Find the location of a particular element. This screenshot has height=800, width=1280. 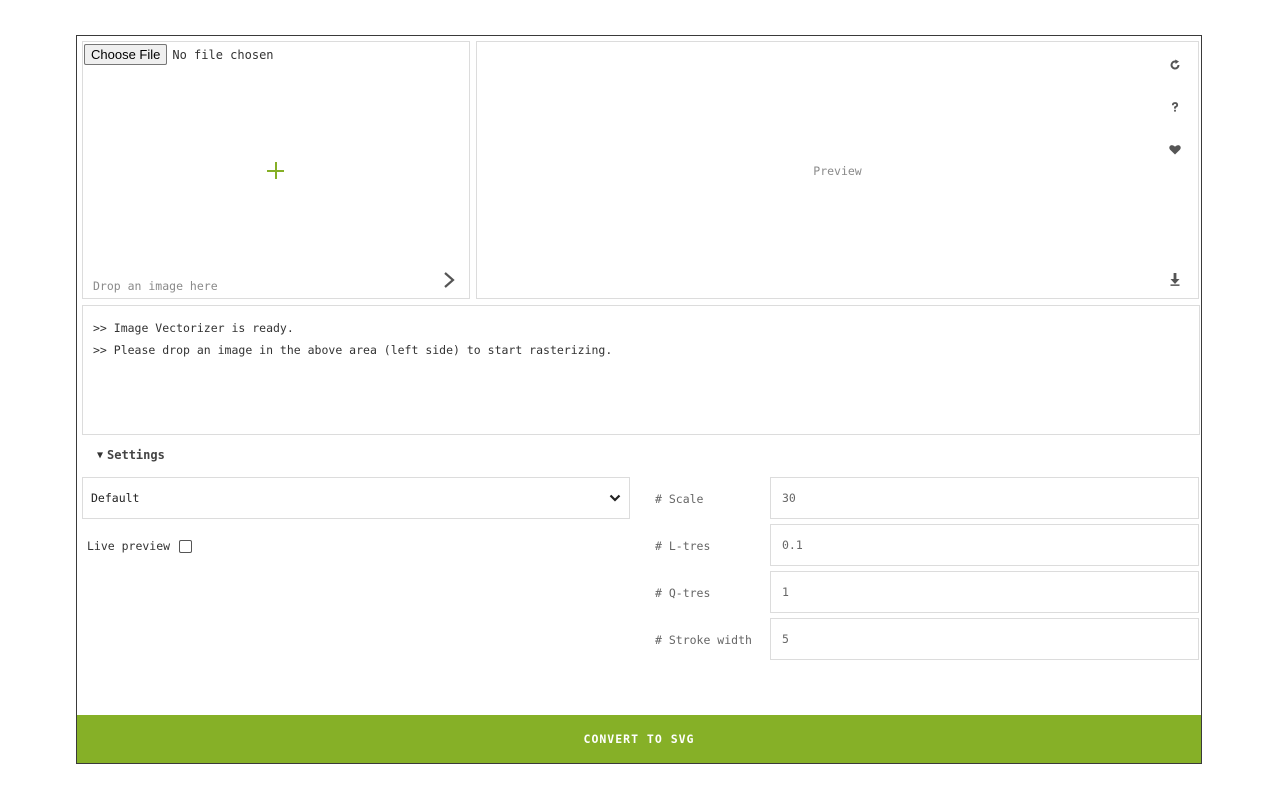

q-tres-label: # Q-tres is located at coordinates (683, 593).